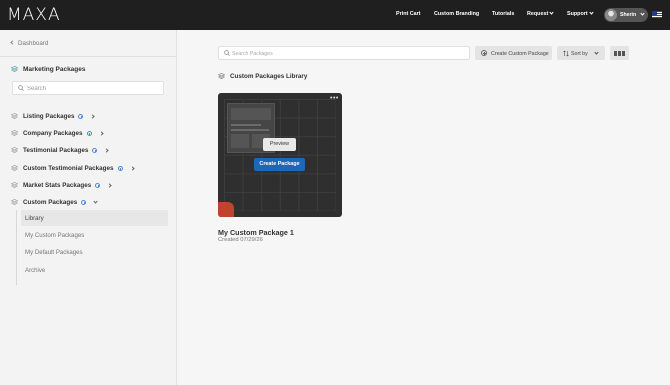 This screenshot has width=670, height=385. Describe the element at coordinates (456, 14) in the screenshot. I see `nav-custom-branding: Custom Branding` at that location.